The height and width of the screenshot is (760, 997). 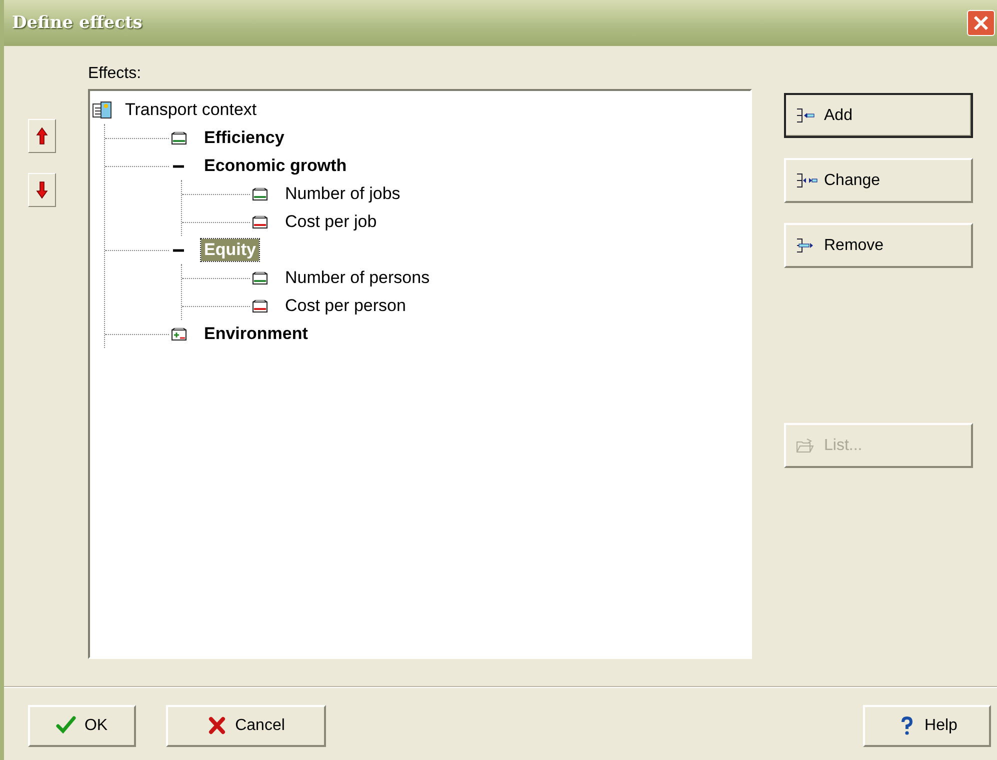 I want to click on tree-item: Economic growth, so click(x=275, y=166).